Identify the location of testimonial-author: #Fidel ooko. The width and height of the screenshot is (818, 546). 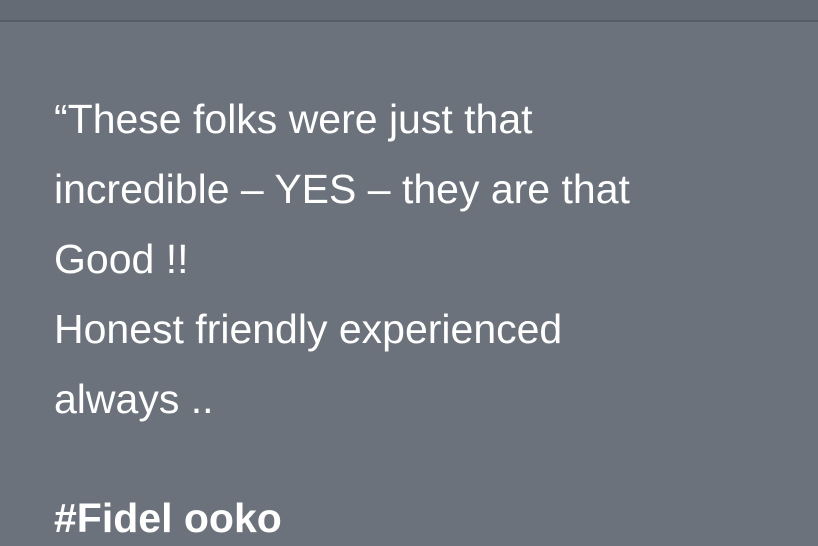
(168, 518).